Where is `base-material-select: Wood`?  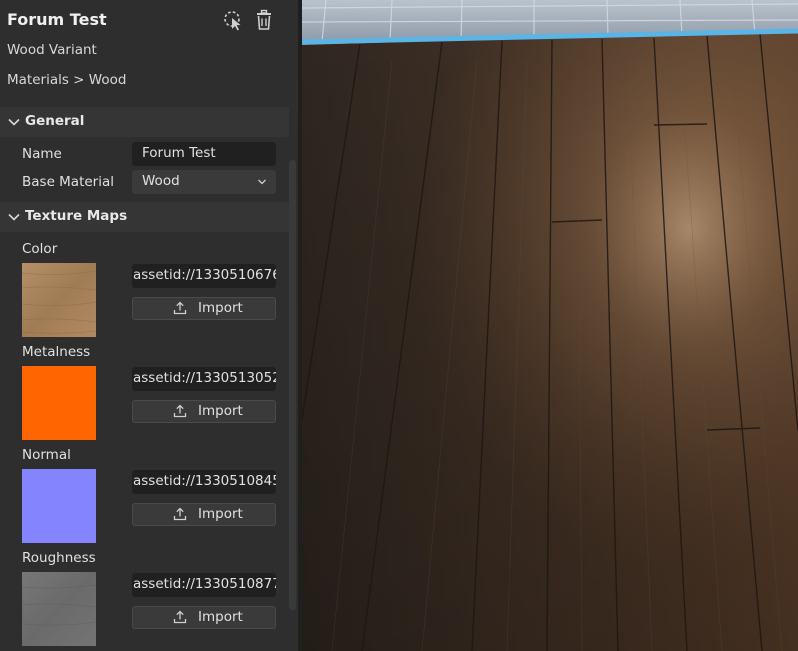 base-material-select: Wood is located at coordinates (204, 182).